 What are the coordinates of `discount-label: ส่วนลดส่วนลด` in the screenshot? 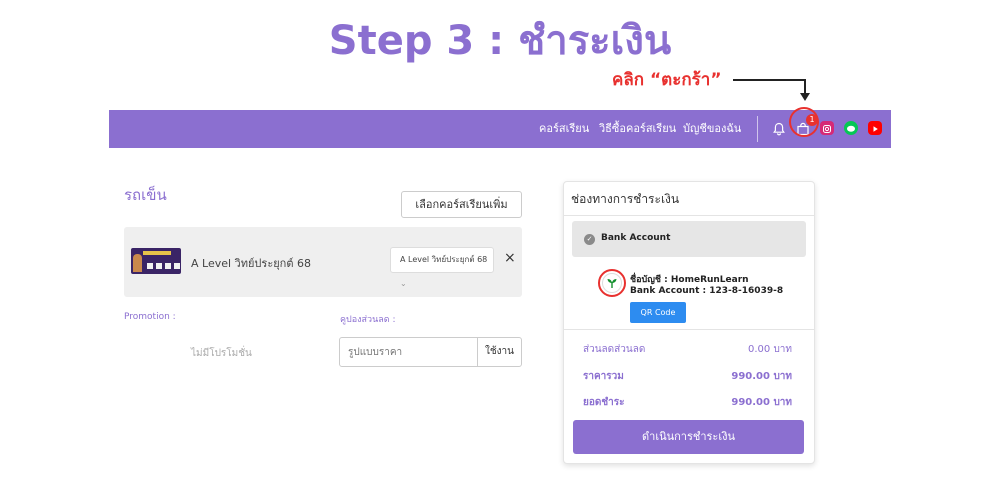 It's located at (614, 349).